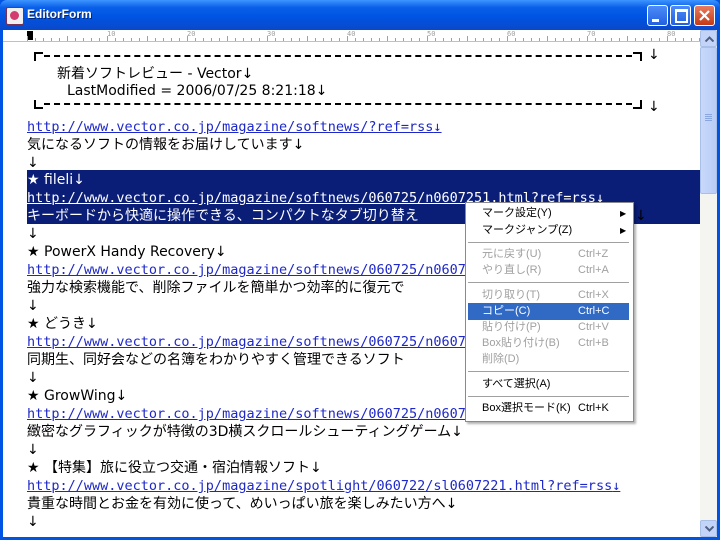  I want to click on scroll-thumb, so click(708, 120).